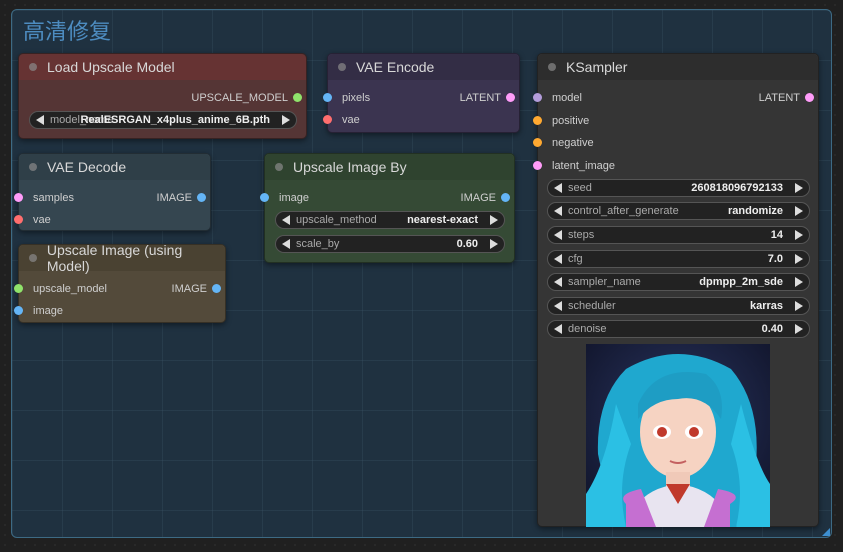 Image resolution: width=843 pixels, height=552 pixels. Describe the element at coordinates (678, 282) in the screenshot. I see `sampler-name-combo: sampler_name dpmpp_2m_sde` at that location.